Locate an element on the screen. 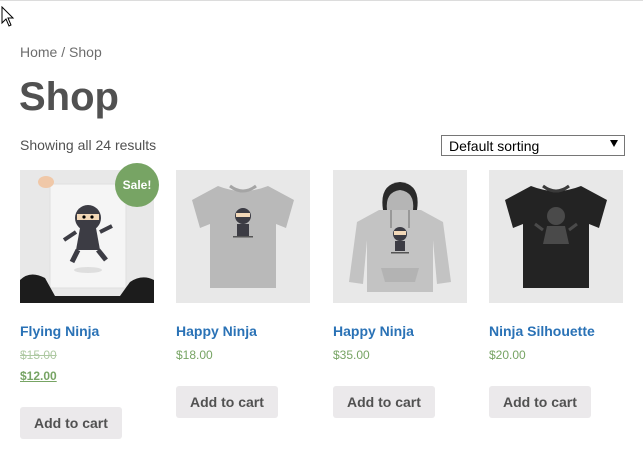 The image size is (643, 460). product-price: $35.00 is located at coordinates (351, 355).